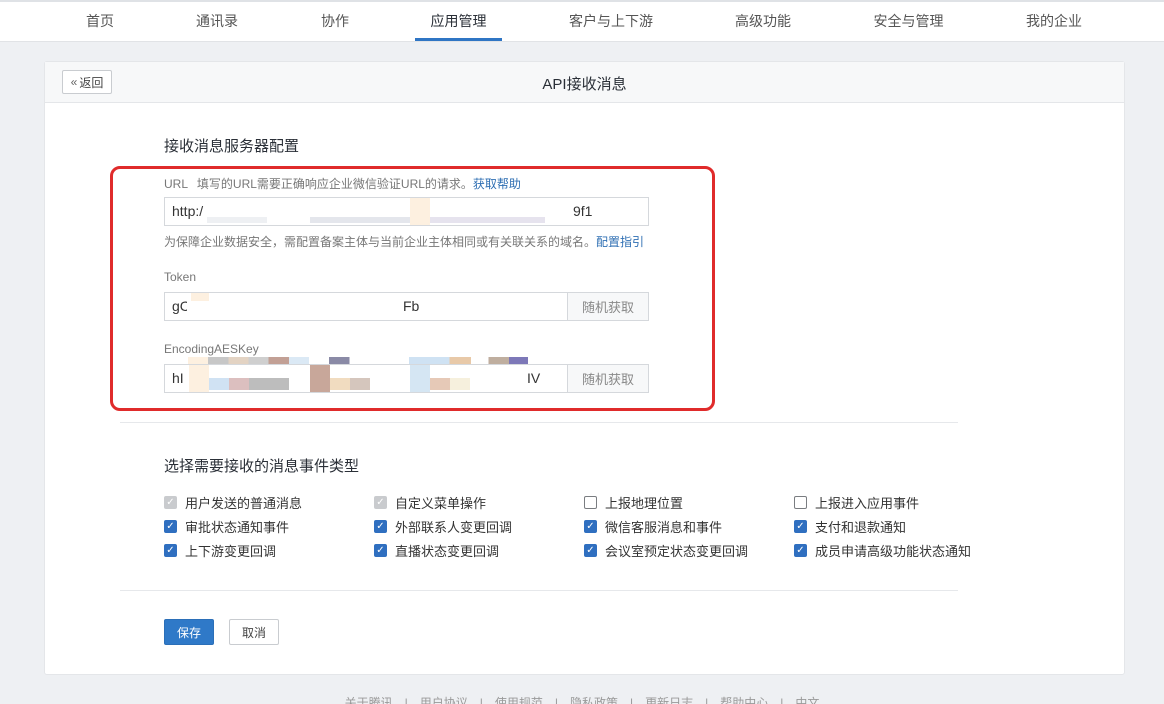  I want to click on nav-item-advanced: 高级功能, so click(763, 26).